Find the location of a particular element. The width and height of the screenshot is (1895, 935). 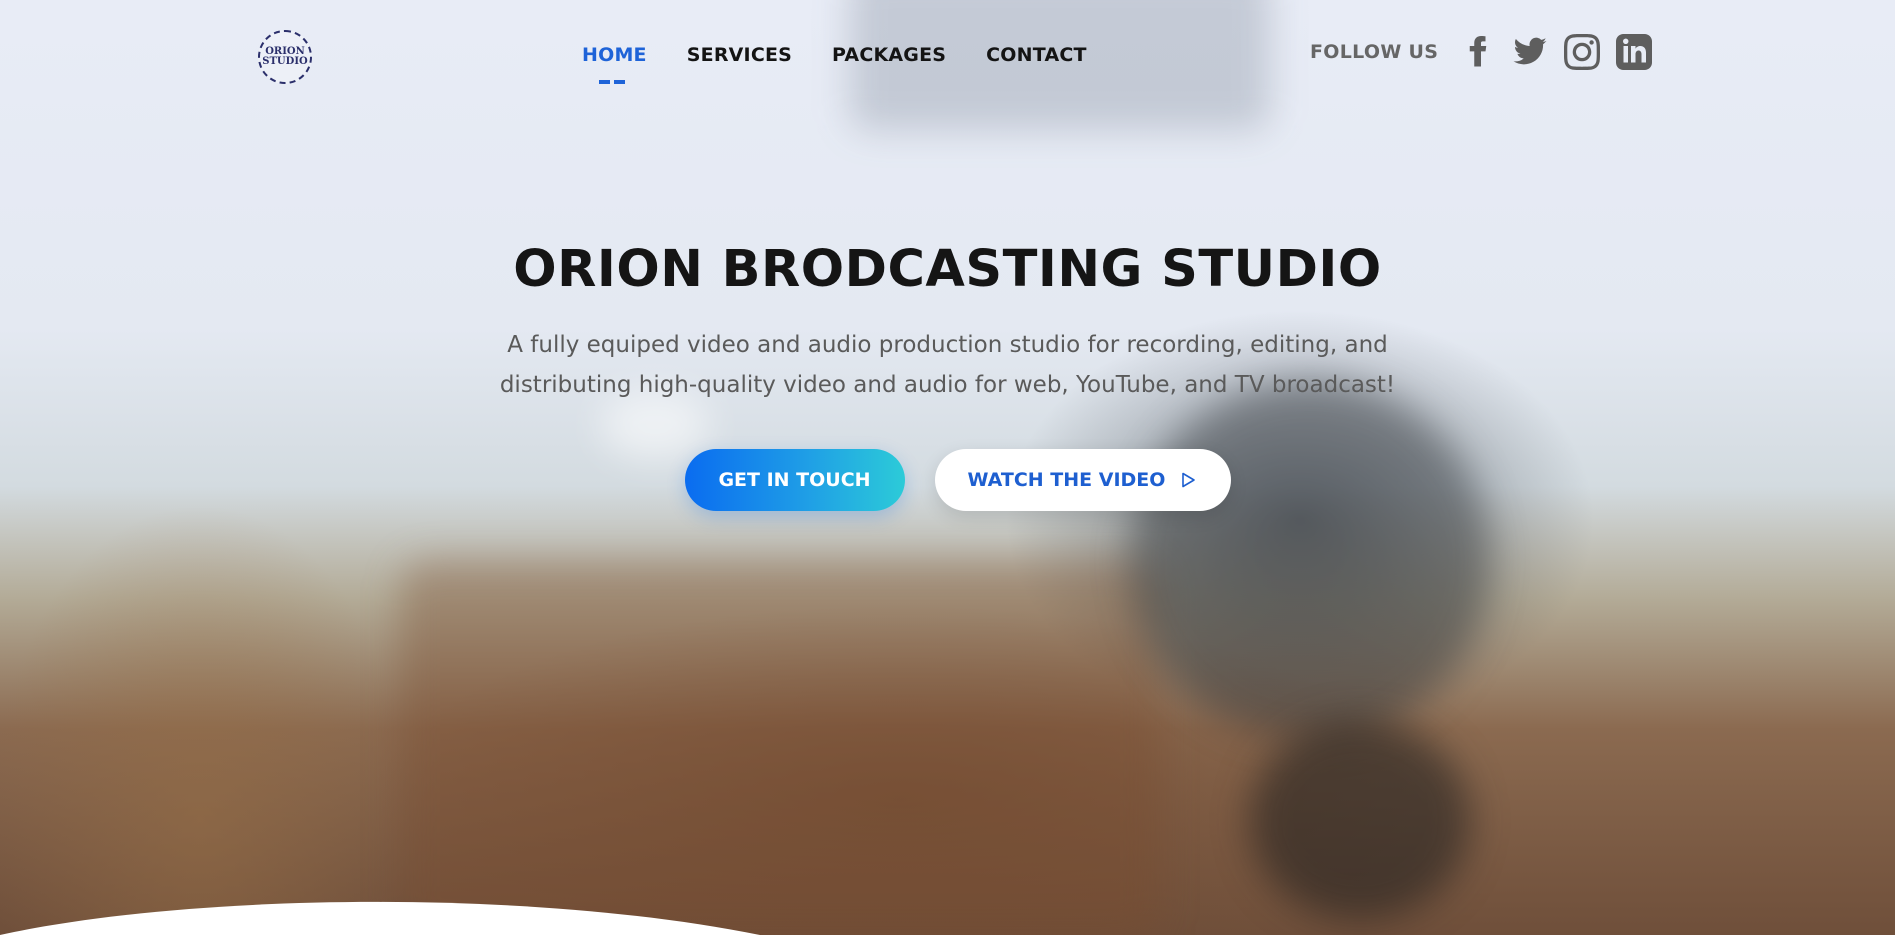

button-label: WATCH THE VIDEO is located at coordinates (1066, 480).